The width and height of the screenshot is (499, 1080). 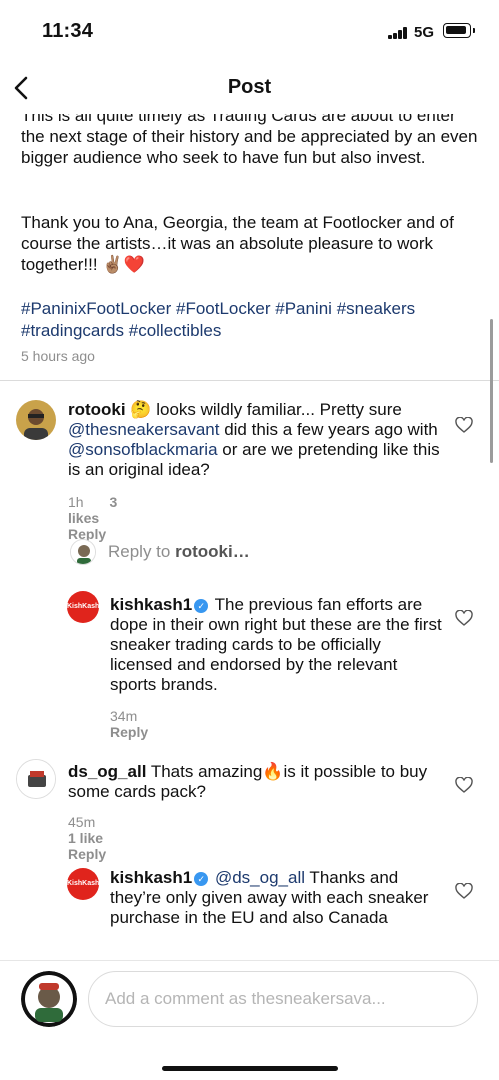 I want to click on comment-username: ds_og_all, so click(x=107, y=771).